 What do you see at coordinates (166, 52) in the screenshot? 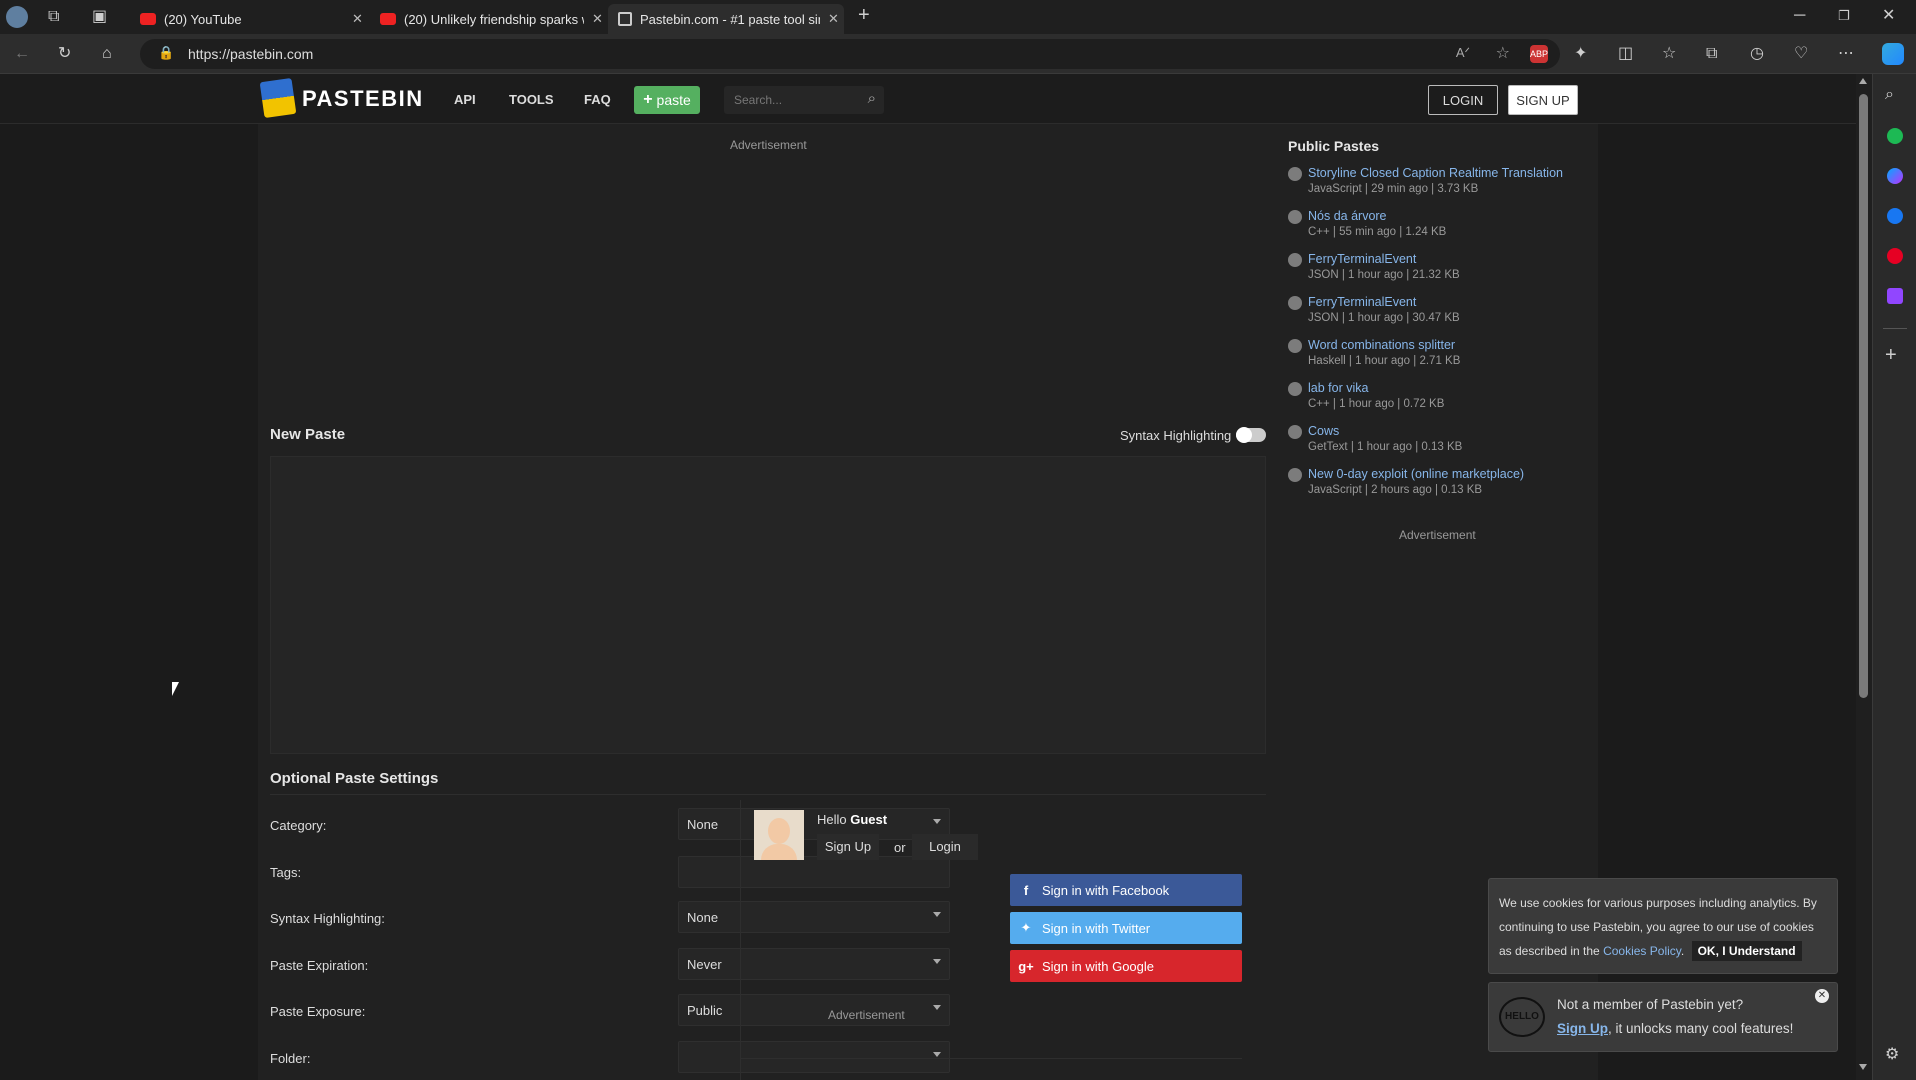
I see `lock-icon: 🔒` at bounding box center [166, 52].